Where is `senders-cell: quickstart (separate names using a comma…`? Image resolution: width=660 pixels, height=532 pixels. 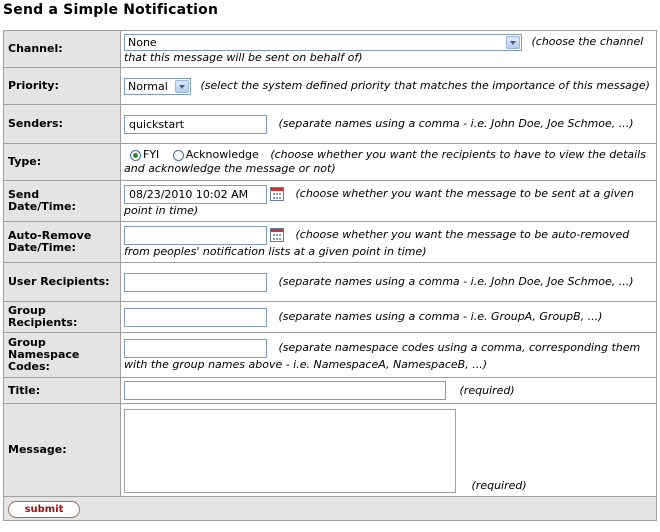 senders-cell: quickstart (separate names using a comma… is located at coordinates (388, 124).